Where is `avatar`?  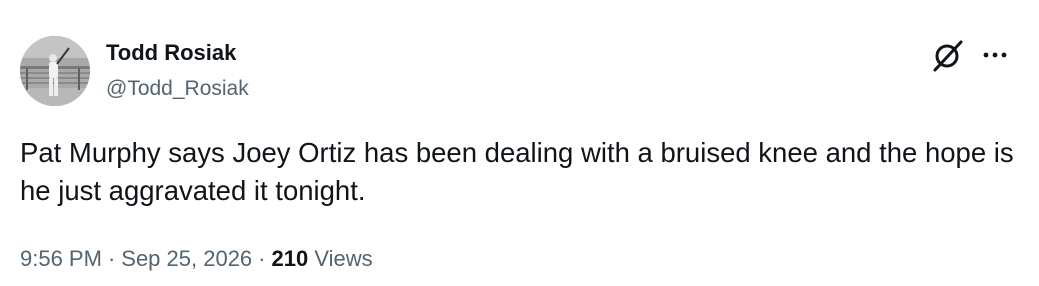
avatar is located at coordinates (55, 71).